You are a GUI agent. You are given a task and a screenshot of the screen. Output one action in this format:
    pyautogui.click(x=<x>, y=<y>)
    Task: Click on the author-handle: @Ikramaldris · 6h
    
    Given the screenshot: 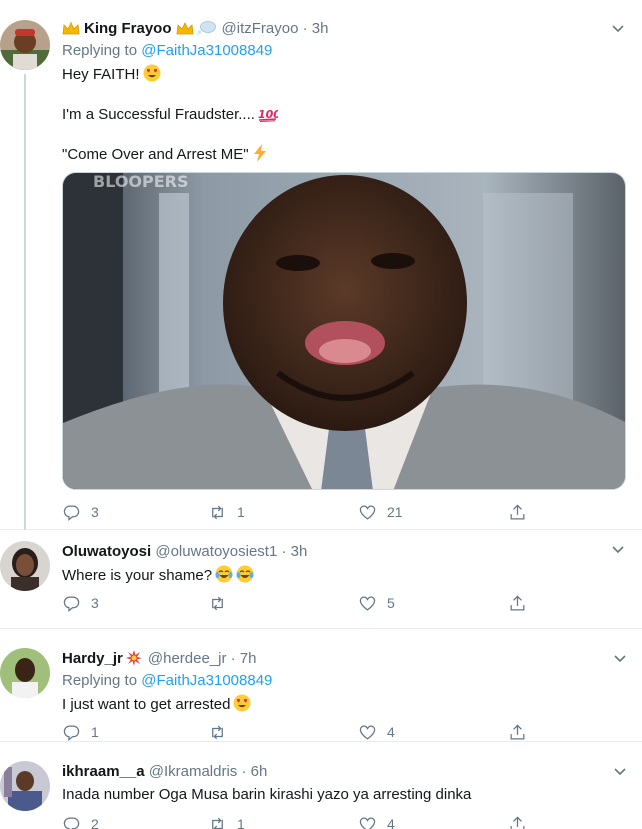 What is the action you would take?
    pyautogui.click(x=208, y=771)
    